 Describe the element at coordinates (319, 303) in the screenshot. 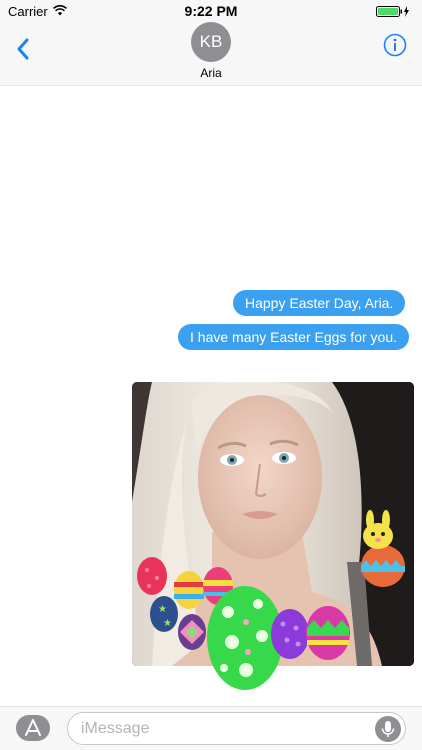

I see `message-bubble: Happy Easter Day, Aria.` at that location.